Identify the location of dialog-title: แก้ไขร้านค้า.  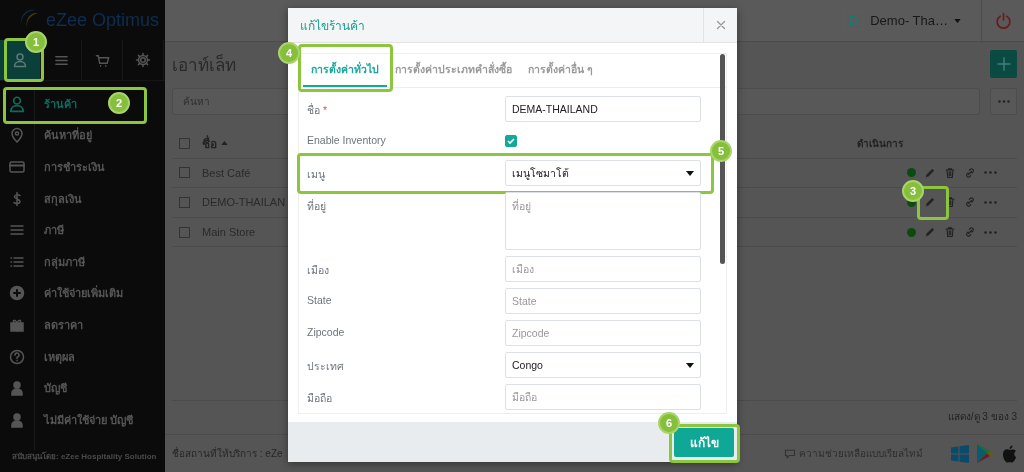
(332, 26).